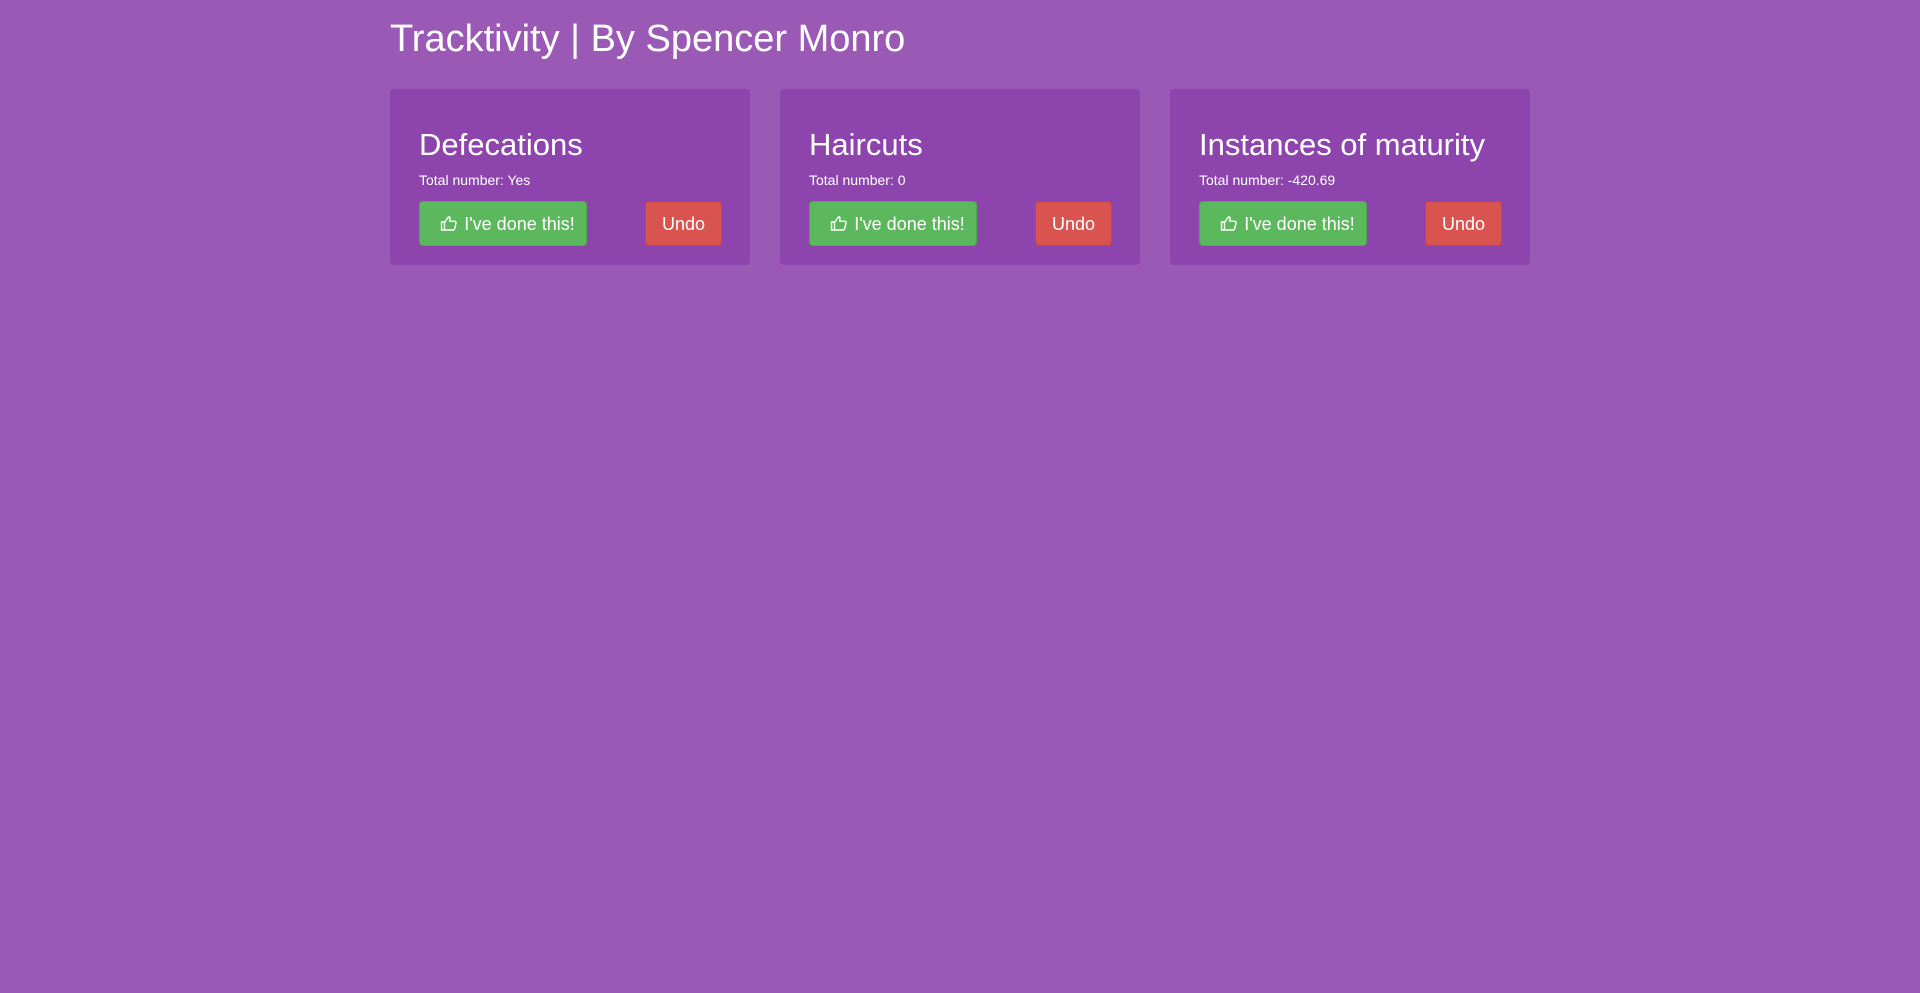 This screenshot has height=993, width=1920. I want to click on card-total-count: Total number: 0, so click(857, 180).